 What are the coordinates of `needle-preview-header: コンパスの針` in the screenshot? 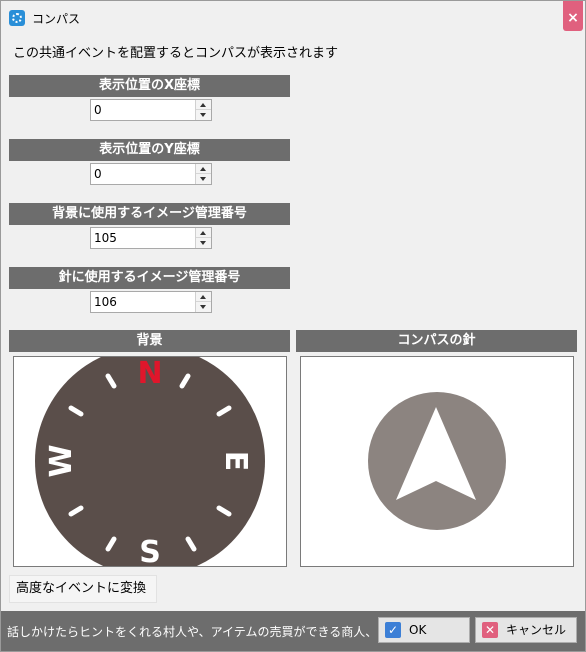 It's located at (436, 341).